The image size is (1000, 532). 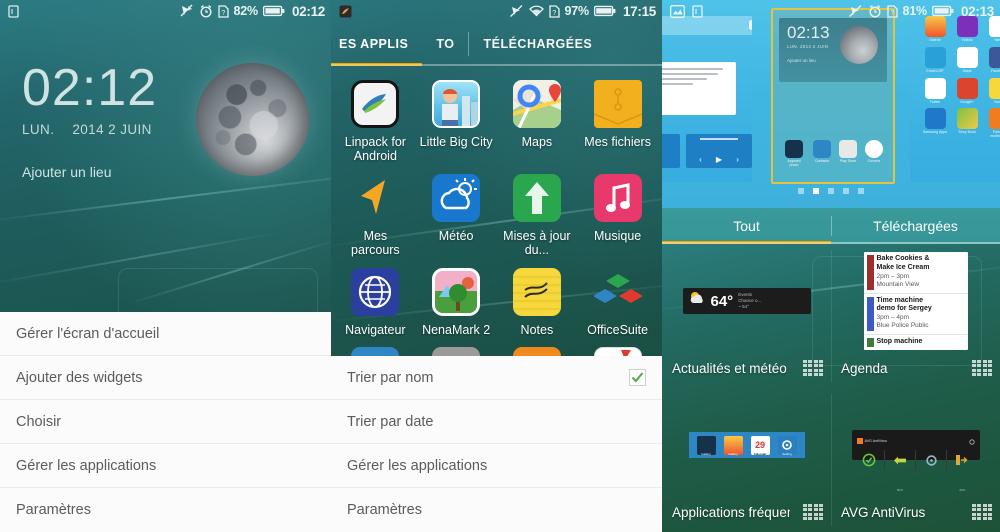 What do you see at coordinates (537, 142) in the screenshot?
I see `app-label: Maps` at bounding box center [537, 142].